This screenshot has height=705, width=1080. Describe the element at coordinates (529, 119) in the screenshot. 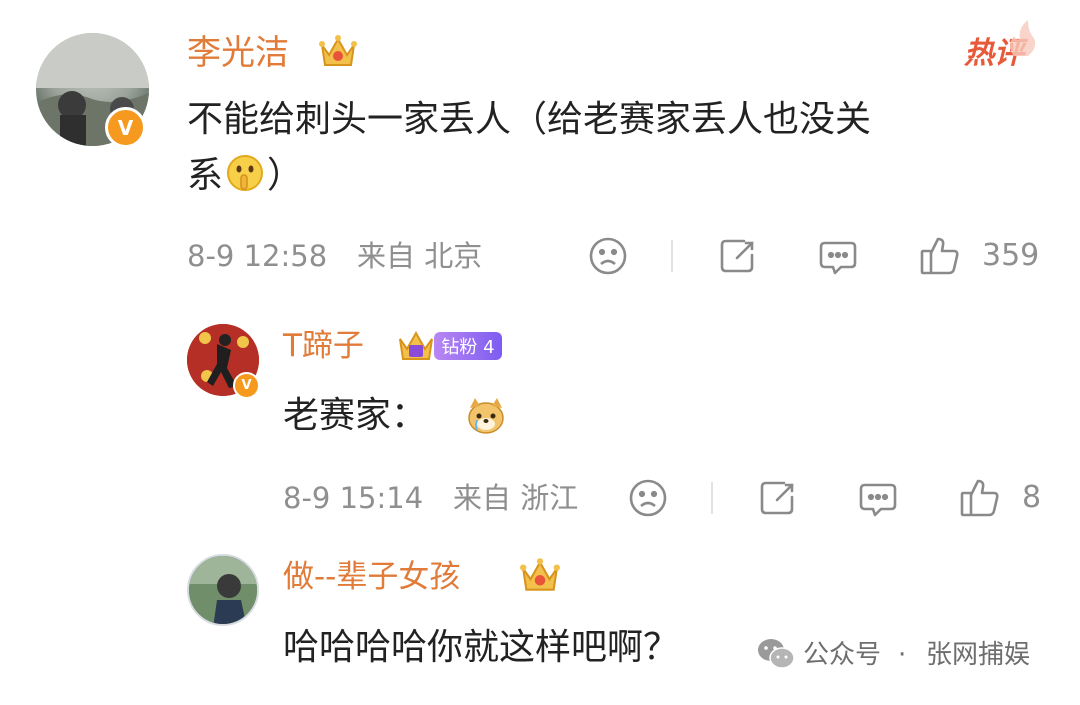

I see `comment-text: 不能给刺头一家丢人（给老赛家丢人也没关` at that location.